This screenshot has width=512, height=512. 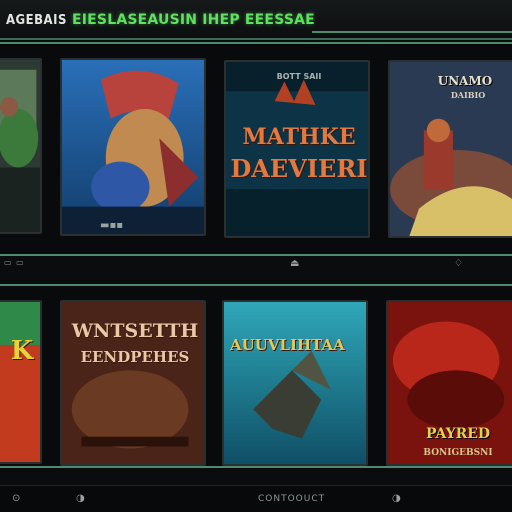 I want to click on card-3-title-line2: DAEVIERI, so click(x=299, y=168).